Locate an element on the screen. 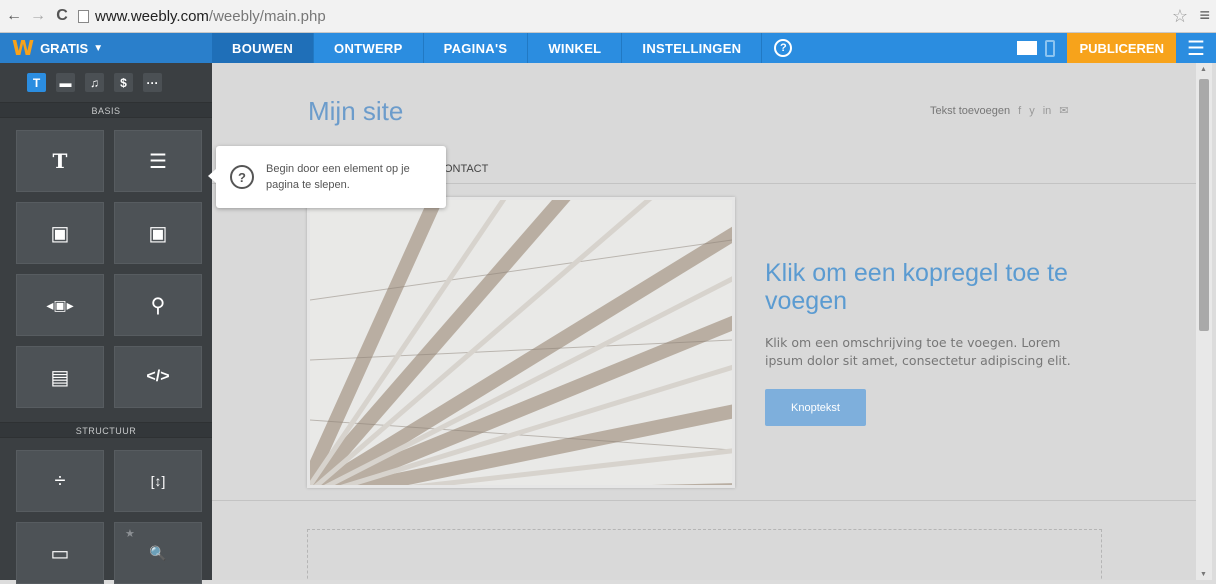 Image resolution: width=1216 pixels, height=584 pixels. tab-instellingen: INSTELLINGEN is located at coordinates (692, 48).